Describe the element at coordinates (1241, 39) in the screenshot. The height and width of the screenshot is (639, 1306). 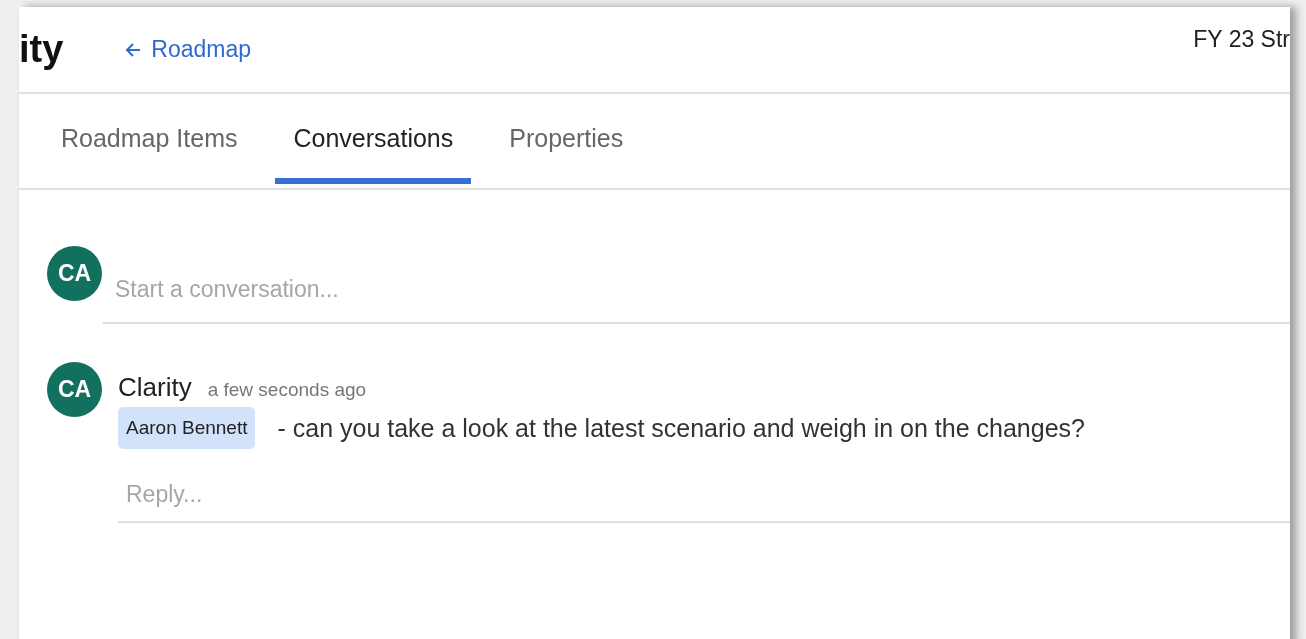
I see `plan-title: FY 23 Str` at that location.